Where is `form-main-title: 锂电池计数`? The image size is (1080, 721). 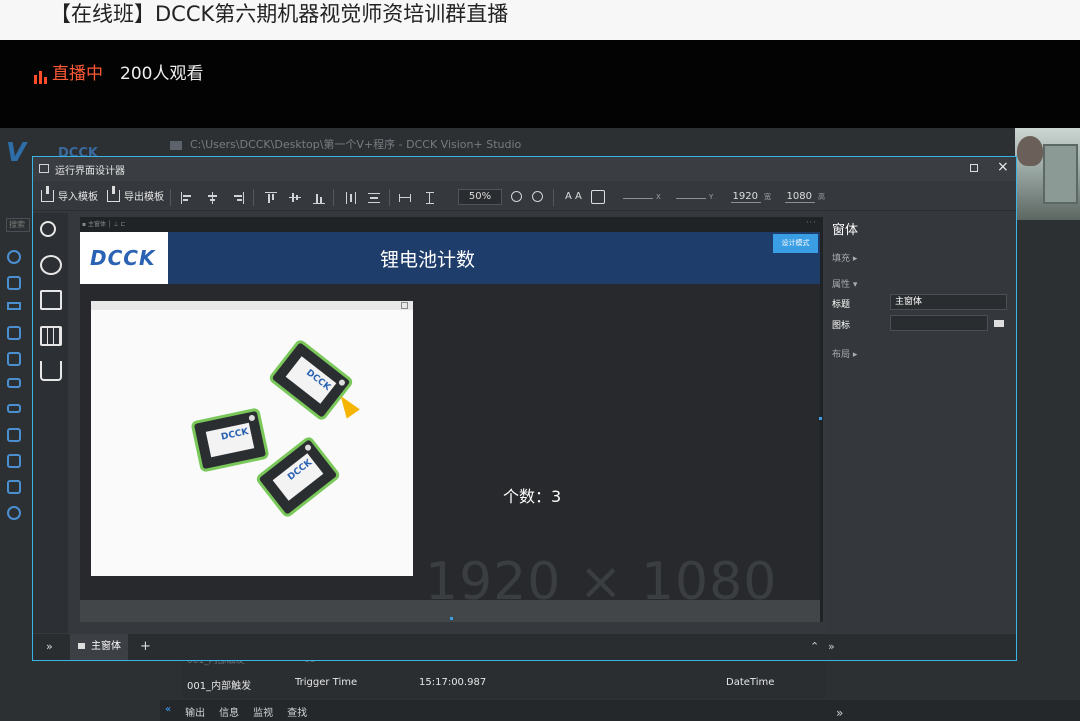
form-main-title: 锂电池计数 is located at coordinates (427, 258).